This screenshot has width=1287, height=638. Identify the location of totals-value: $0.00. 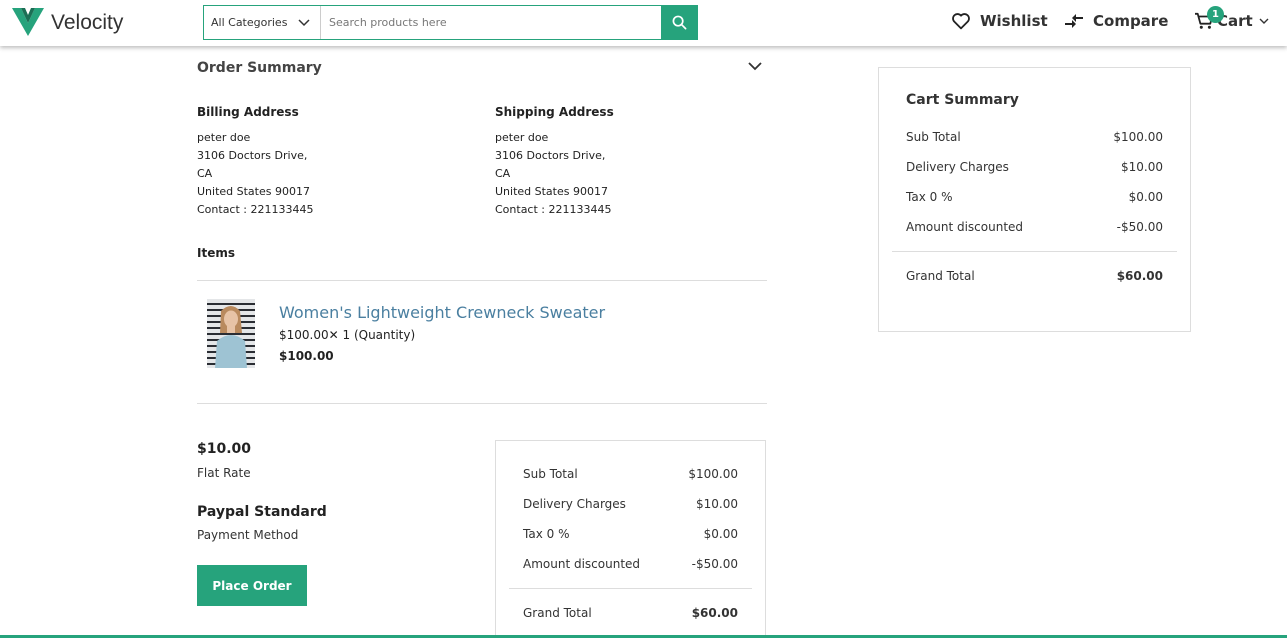
(720, 534).